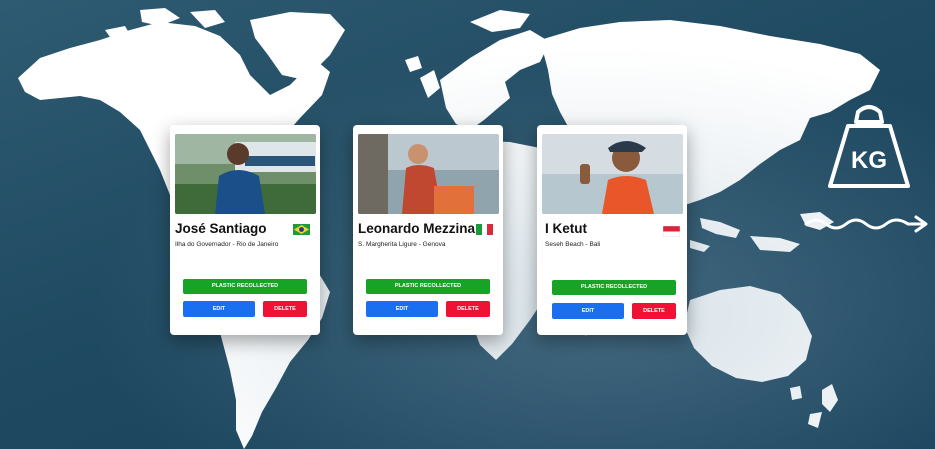  What do you see at coordinates (573, 244) in the screenshot?
I see `fisherman-location: Seseh Beach - Bali` at bounding box center [573, 244].